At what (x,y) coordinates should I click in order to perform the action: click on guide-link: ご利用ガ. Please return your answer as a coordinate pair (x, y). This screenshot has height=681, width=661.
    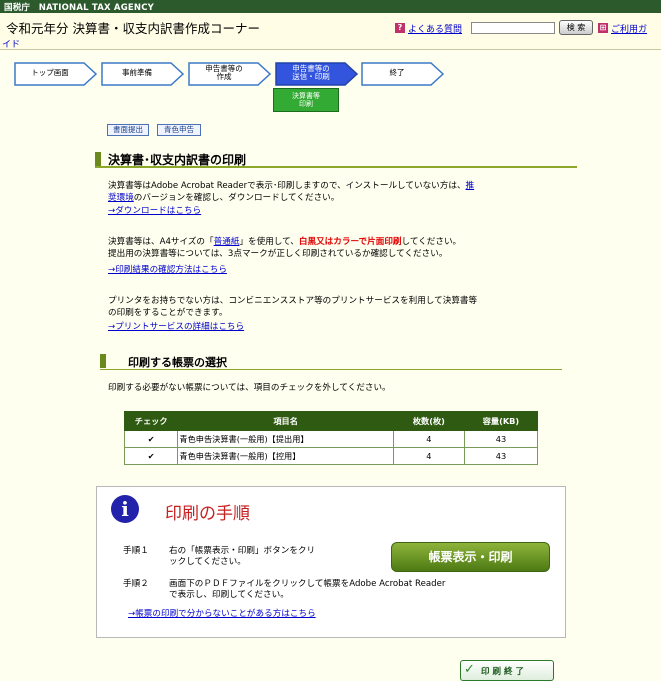
    Looking at the image, I should click on (629, 28).